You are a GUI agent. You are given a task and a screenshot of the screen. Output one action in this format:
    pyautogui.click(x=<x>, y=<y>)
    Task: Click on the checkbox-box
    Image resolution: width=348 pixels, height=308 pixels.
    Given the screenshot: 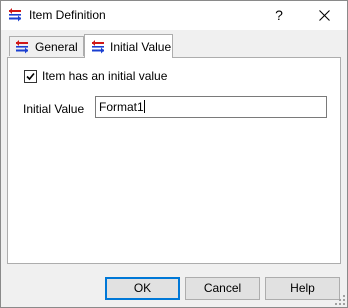 What is the action you would take?
    pyautogui.click(x=30, y=76)
    